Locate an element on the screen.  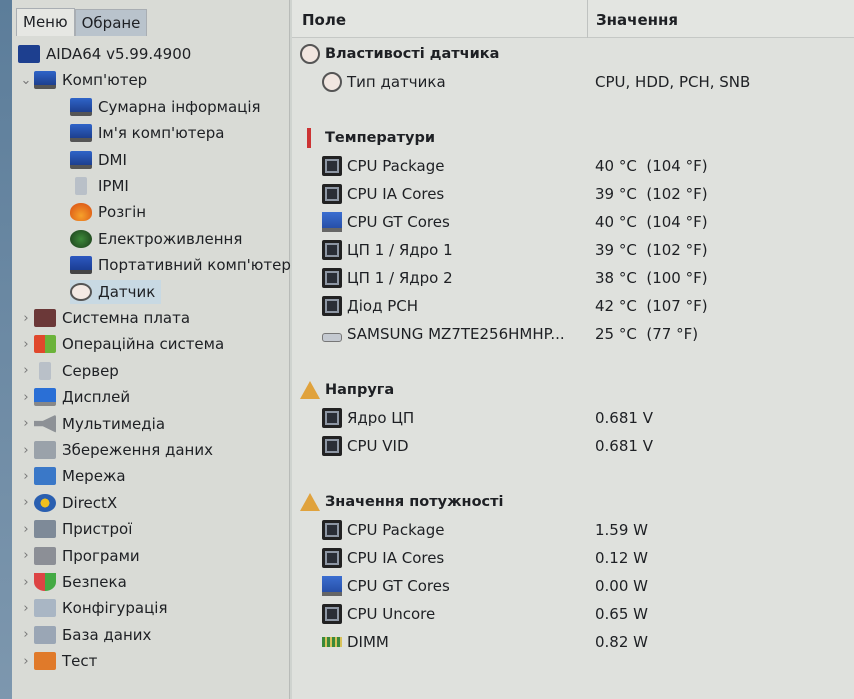
tree-item: Портативний комп'ютер is located at coordinates (180, 265).